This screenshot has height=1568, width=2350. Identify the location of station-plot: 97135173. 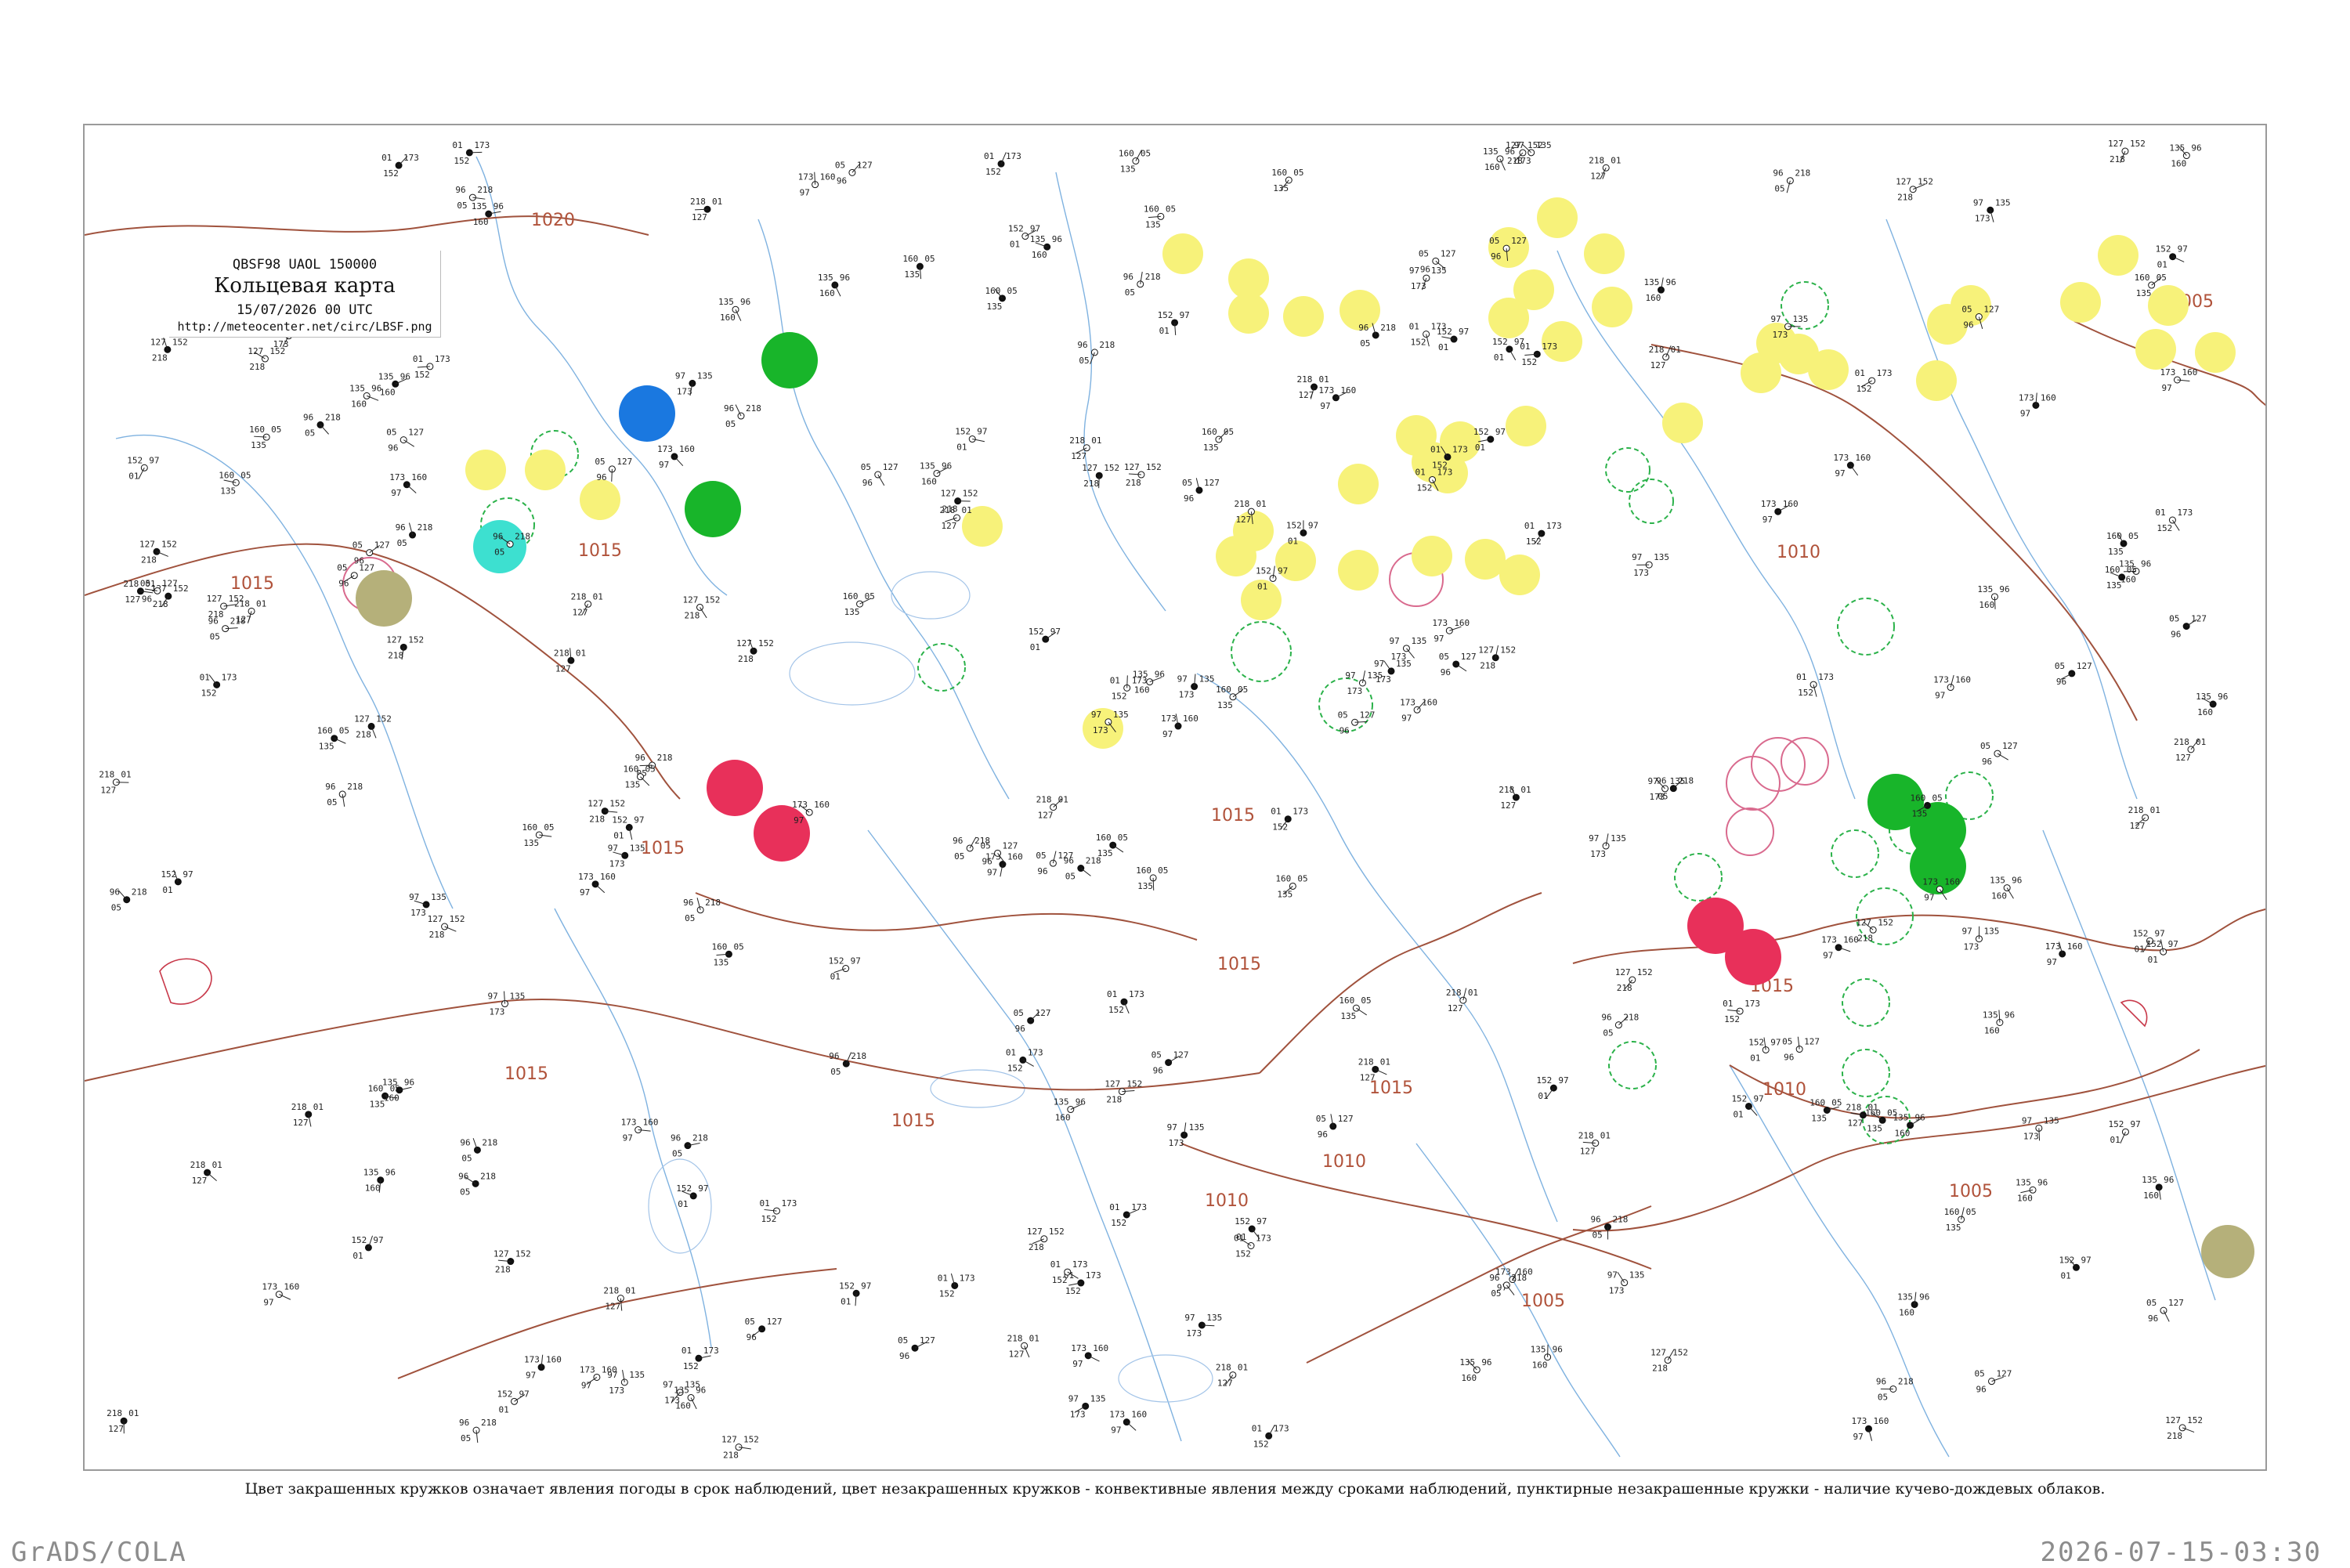
(1087, 1406).